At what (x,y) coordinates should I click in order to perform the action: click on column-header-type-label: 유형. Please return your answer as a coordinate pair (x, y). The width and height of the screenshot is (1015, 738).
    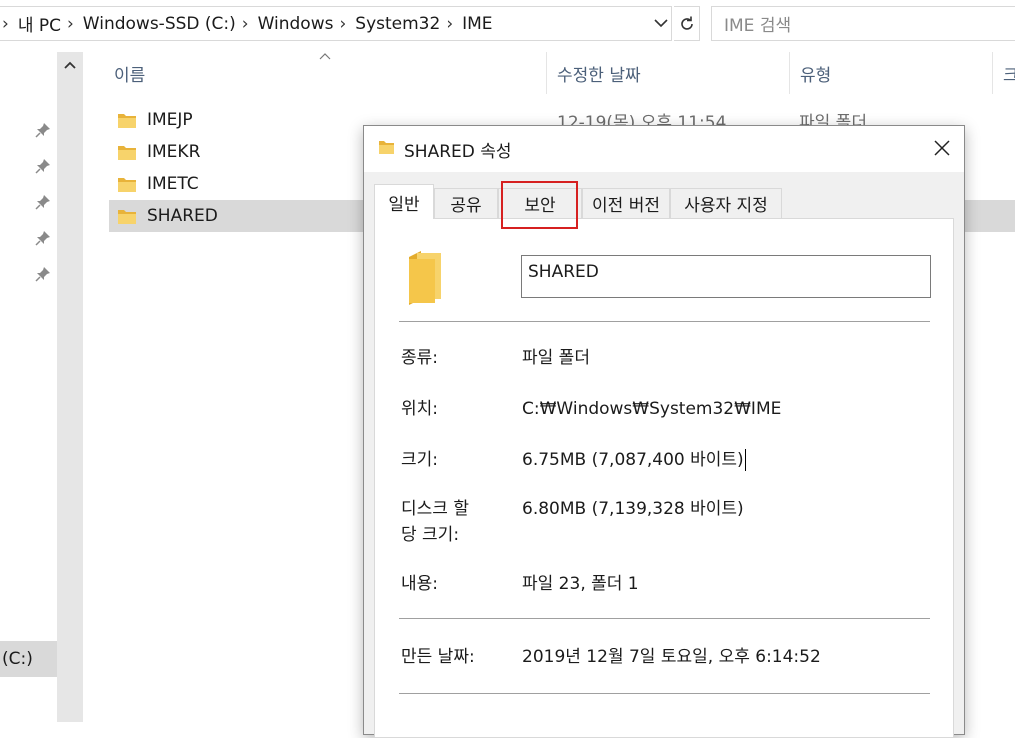
    Looking at the image, I should click on (816, 75).